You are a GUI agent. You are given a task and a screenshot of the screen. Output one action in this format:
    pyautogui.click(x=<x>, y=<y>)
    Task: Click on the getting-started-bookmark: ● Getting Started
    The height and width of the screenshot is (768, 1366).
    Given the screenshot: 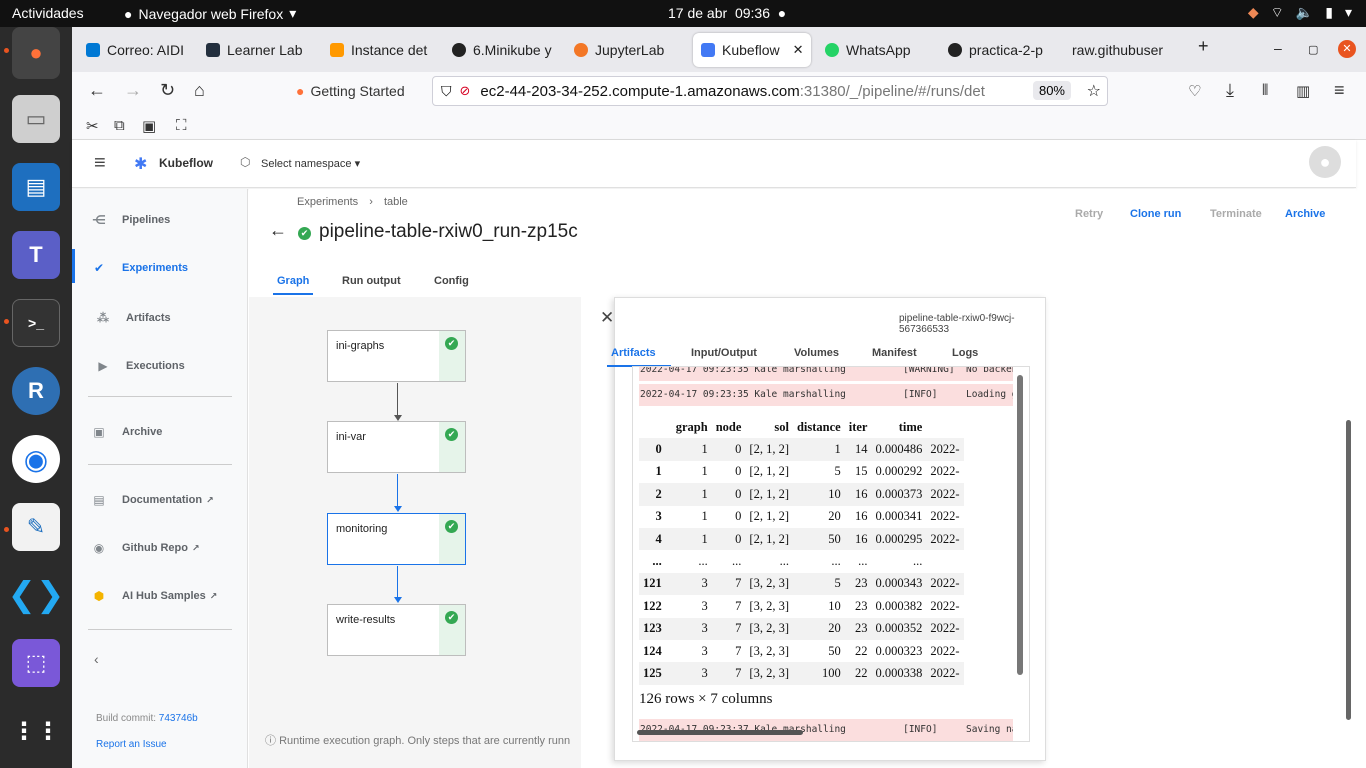 What is the action you would take?
    pyautogui.click(x=350, y=91)
    